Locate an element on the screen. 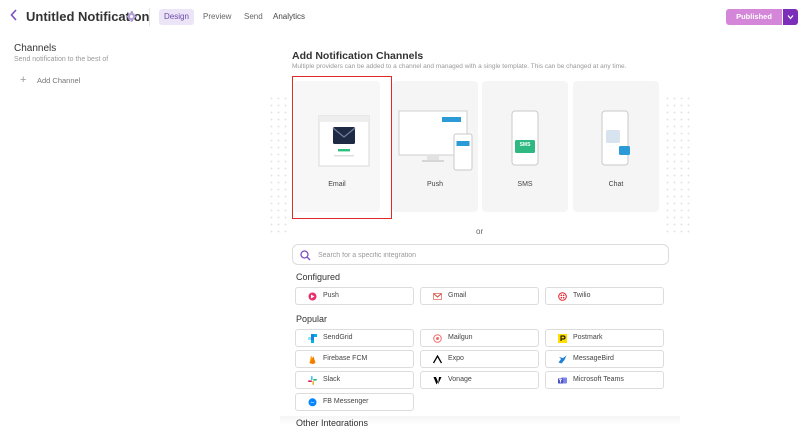 This screenshot has width=812, height=426. section-other-integrations: Other Integrations is located at coordinates (332, 422).